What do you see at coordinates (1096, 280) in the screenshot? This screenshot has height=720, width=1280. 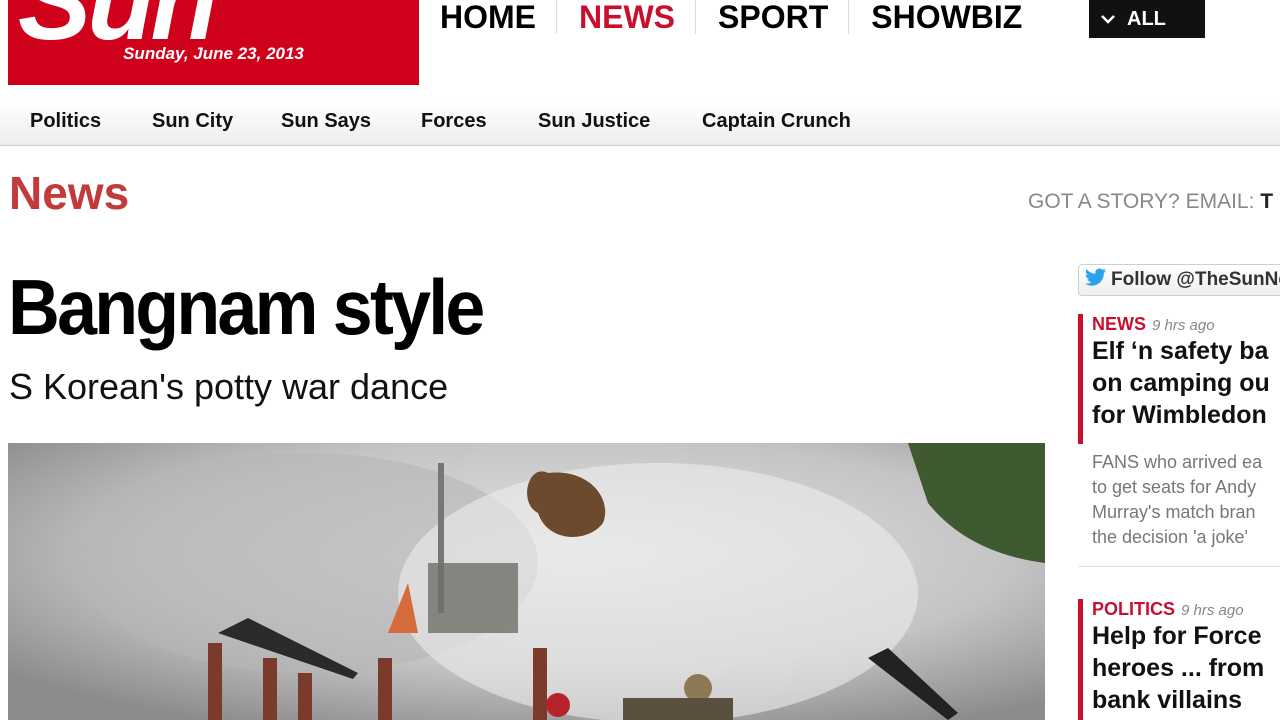 I see `twitter-bird-icon` at bounding box center [1096, 280].